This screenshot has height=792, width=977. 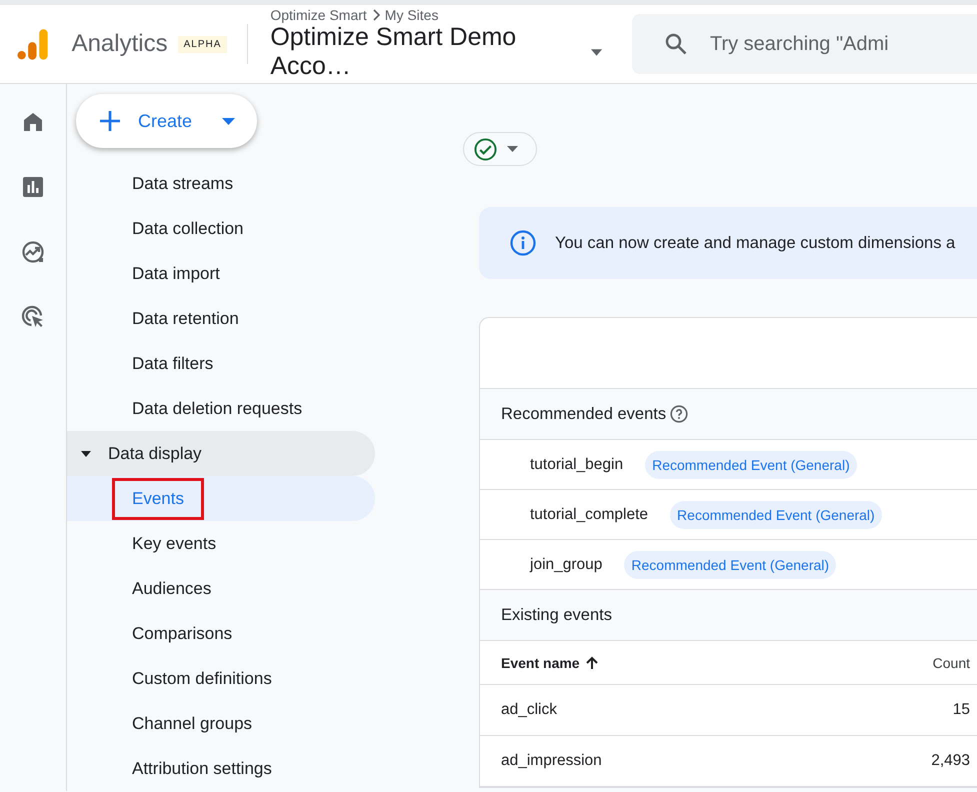 I want to click on table-cell: 2,493, so click(x=950, y=761).